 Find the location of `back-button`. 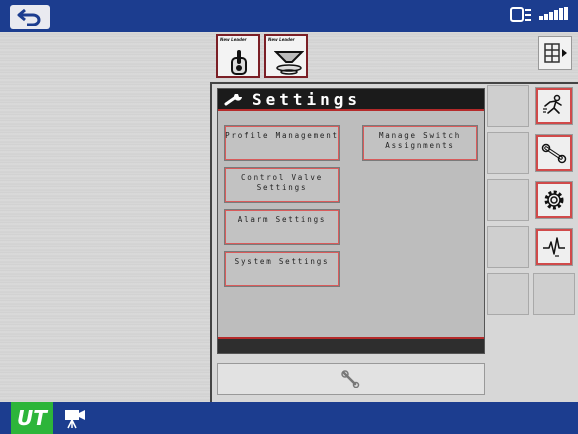

back-button is located at coordinates (30, 17).